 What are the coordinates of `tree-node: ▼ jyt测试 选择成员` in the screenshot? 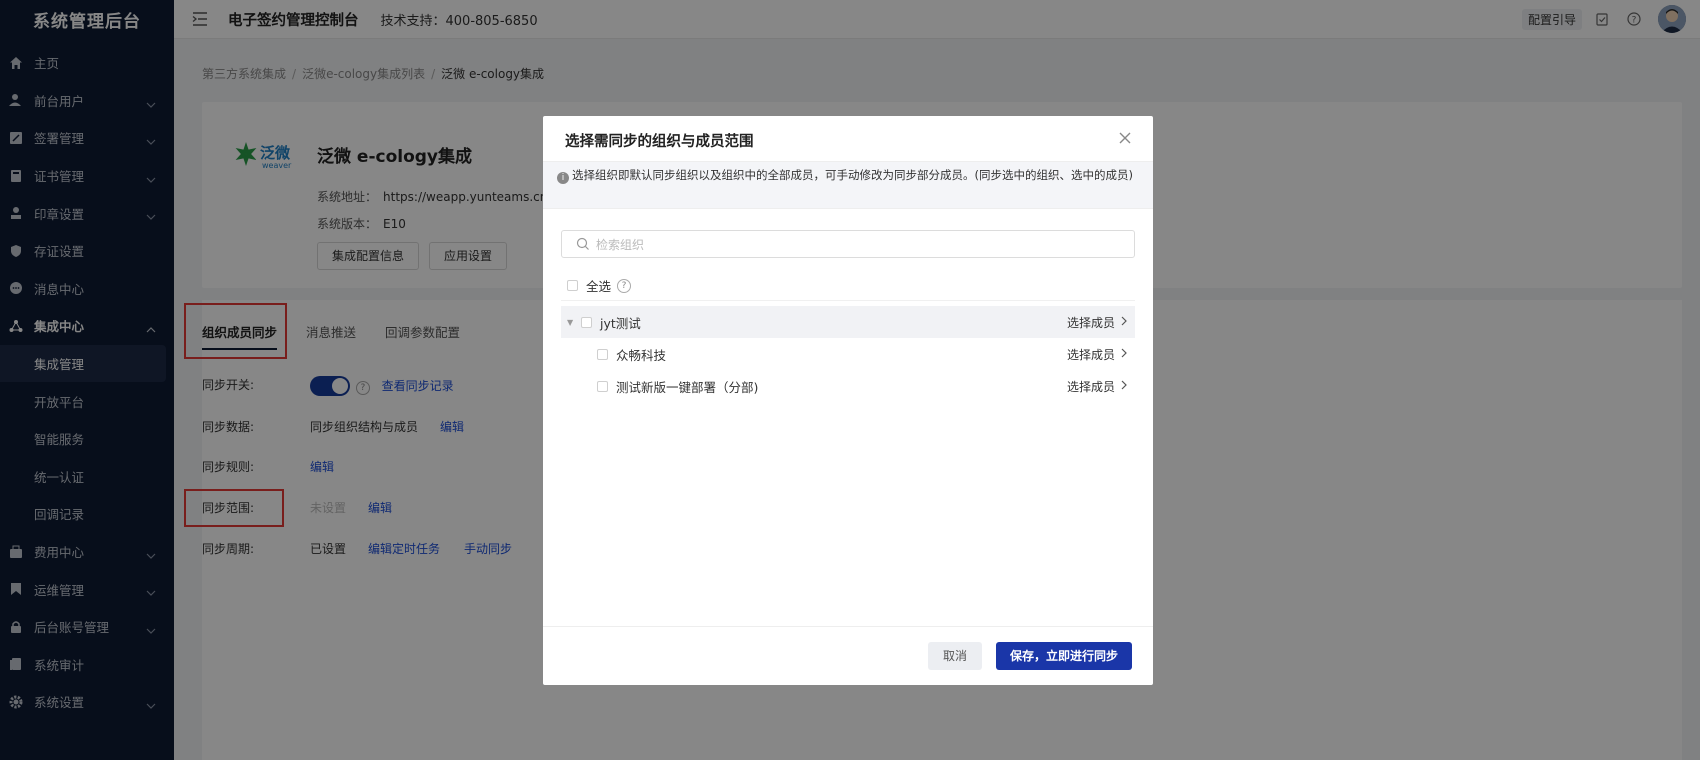 It's located at (848, 322).